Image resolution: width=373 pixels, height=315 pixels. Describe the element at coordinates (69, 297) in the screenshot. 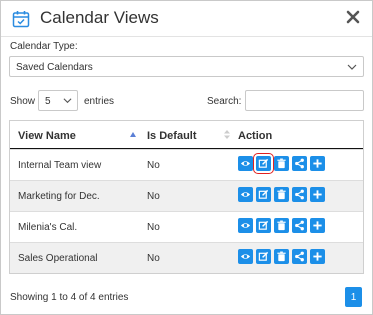

I see `table-info: Showing 1 to 4 of 4 entries` at that location.